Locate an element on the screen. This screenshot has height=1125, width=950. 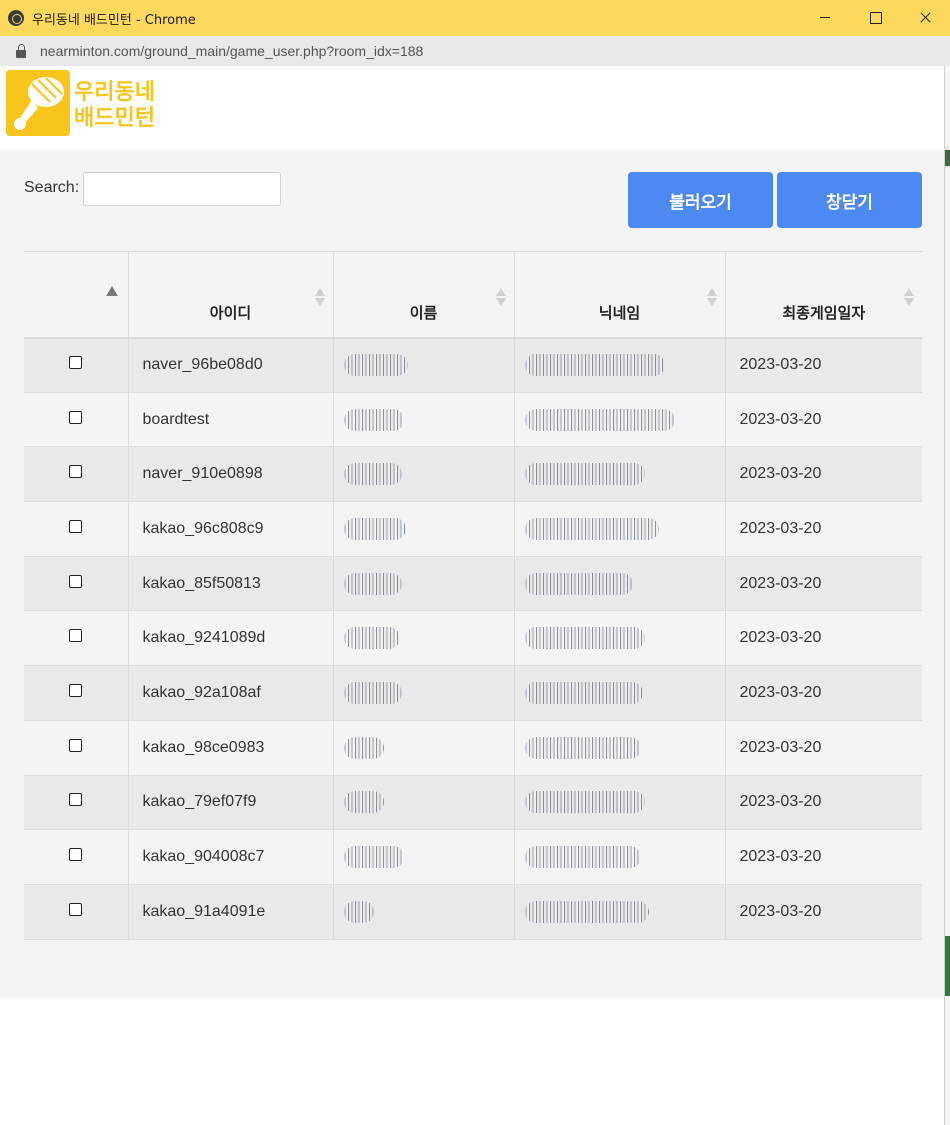
maximize-icon is located at coordinates (875, 18).